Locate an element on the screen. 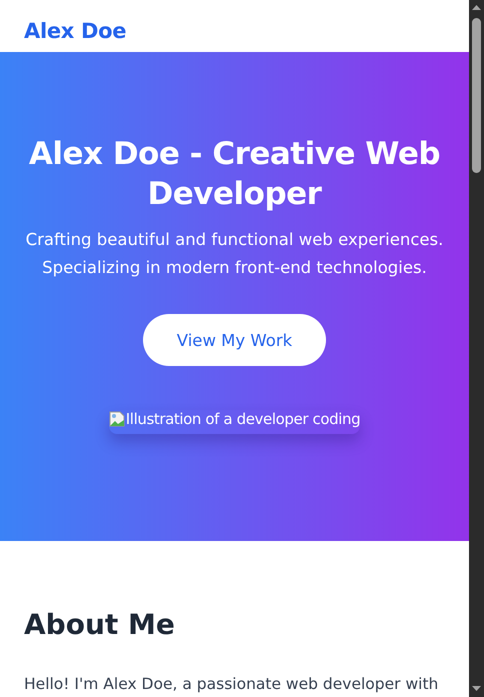 The width and height of the screenshot is (484, 697). about-paragraph: Hello! I'm Alex Doe, a passionate web developer with is located at coordinates (232, 684).